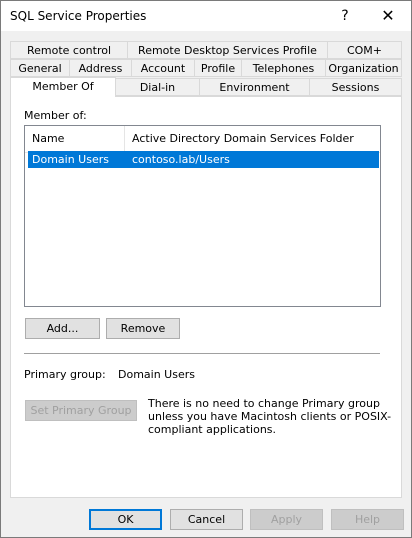  I want to click on tab-environment: Environment, so click(254, 87).